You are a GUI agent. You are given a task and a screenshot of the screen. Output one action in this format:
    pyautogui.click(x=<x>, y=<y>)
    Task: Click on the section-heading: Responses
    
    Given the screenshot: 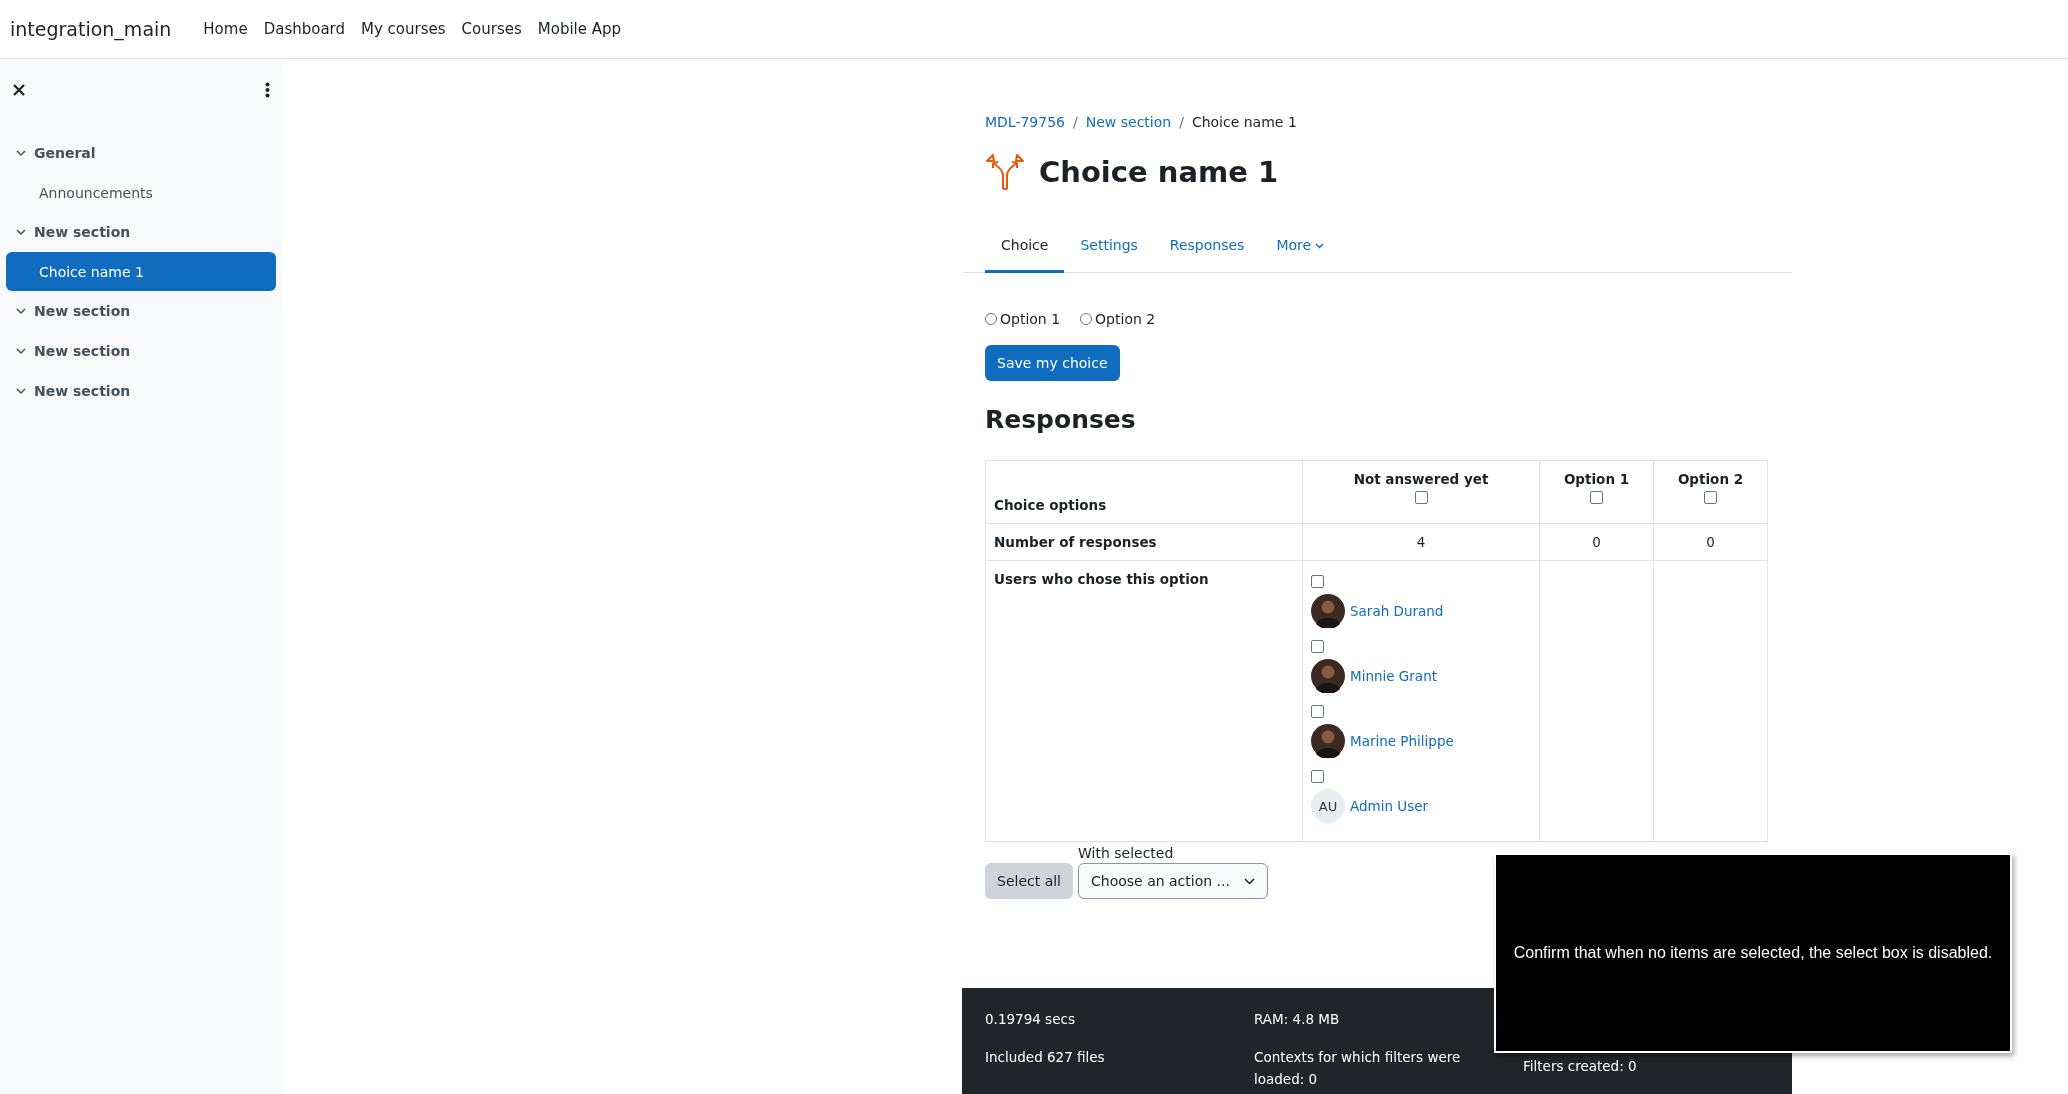 What is the action you would take?
    pyautogui.click(x=1061, y=420)
    